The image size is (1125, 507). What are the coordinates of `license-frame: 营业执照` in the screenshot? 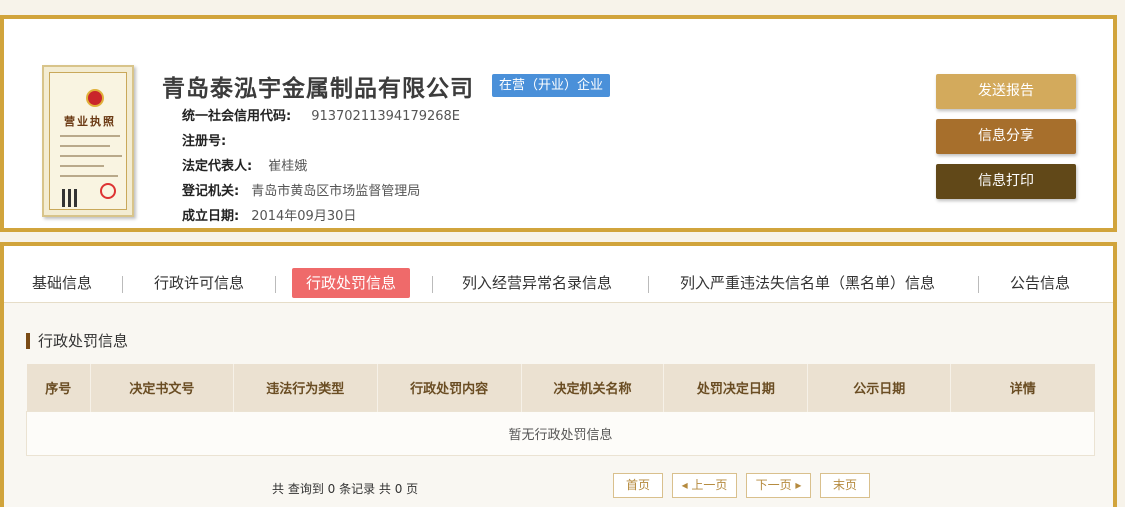 It's located at (88, 141).